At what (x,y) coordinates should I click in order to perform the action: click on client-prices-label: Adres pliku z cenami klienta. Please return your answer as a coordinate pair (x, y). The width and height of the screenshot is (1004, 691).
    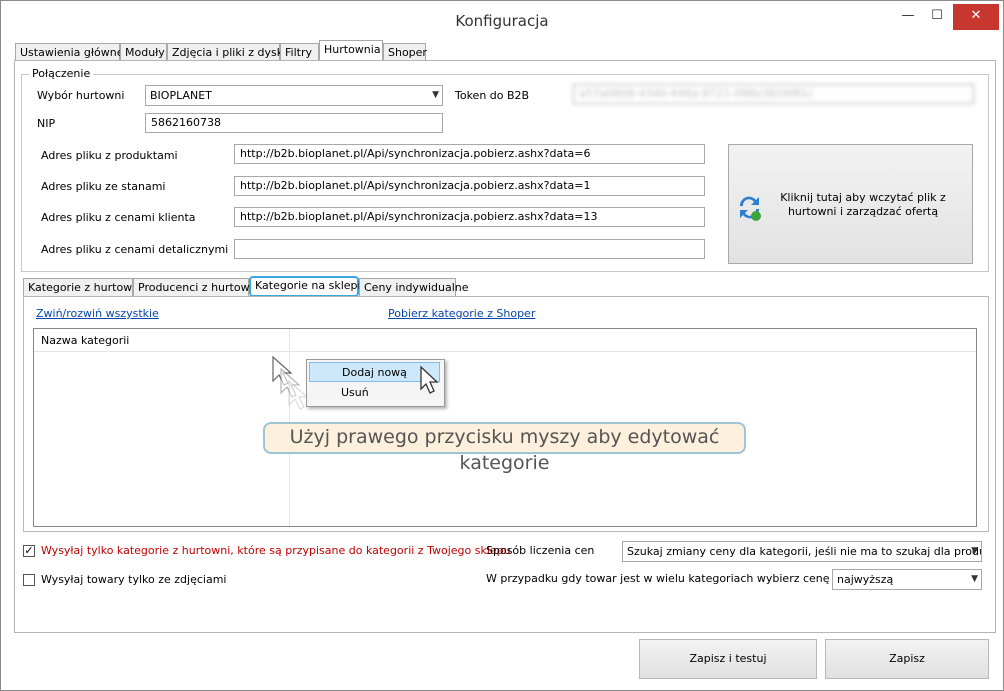
    Looking at the image, I should click on (118, 217).